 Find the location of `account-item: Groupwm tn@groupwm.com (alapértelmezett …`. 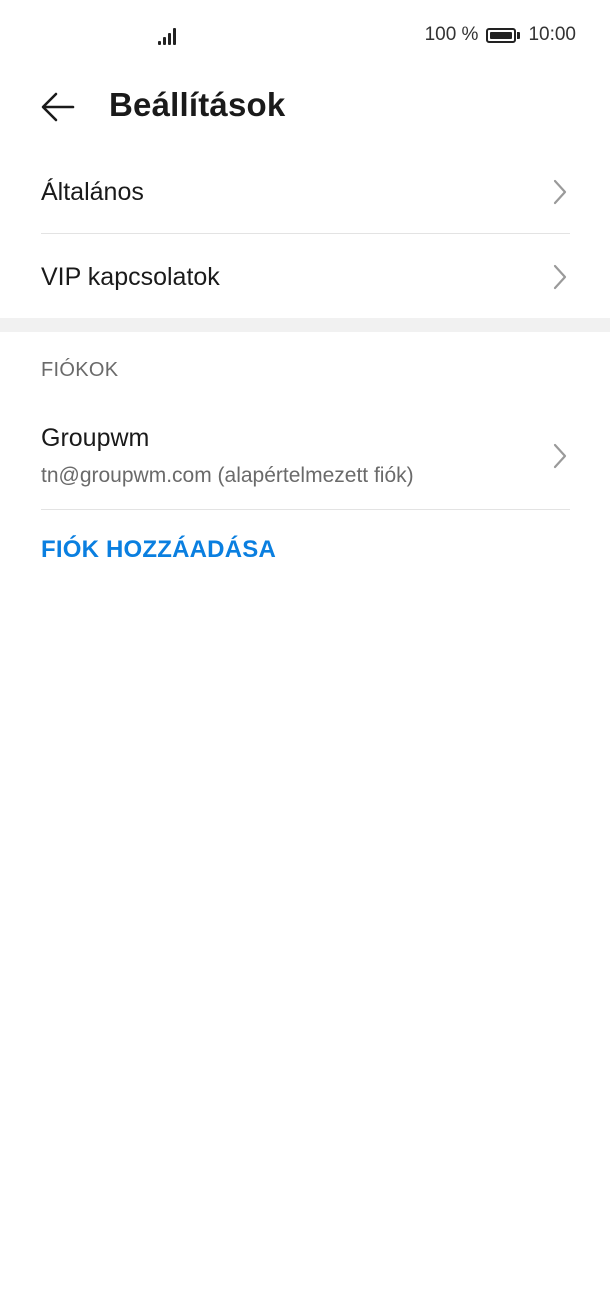

account-item: Groupwm tn@groupwm.com (alapértelmezett … is located at coordinates (305, 460).